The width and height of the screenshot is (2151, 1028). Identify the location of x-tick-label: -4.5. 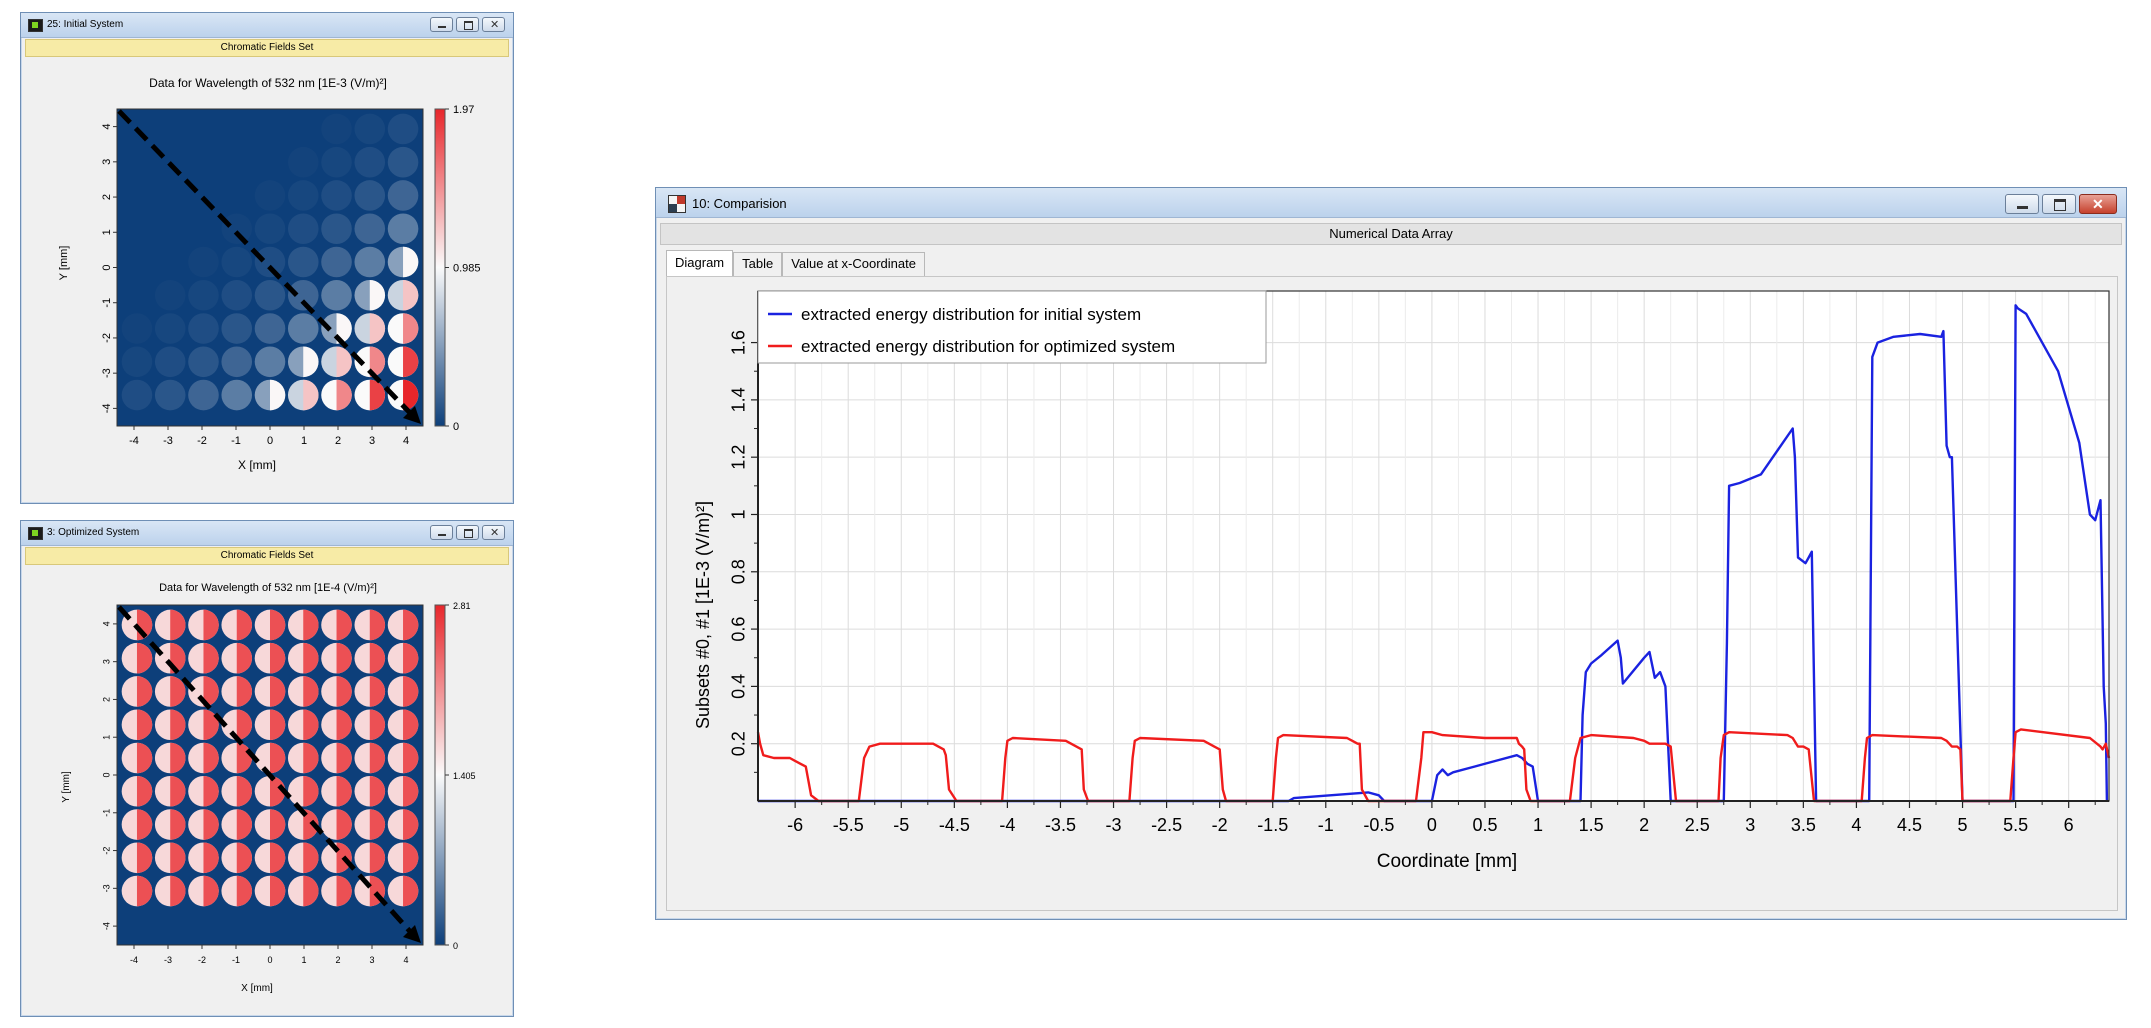
(954, 825).